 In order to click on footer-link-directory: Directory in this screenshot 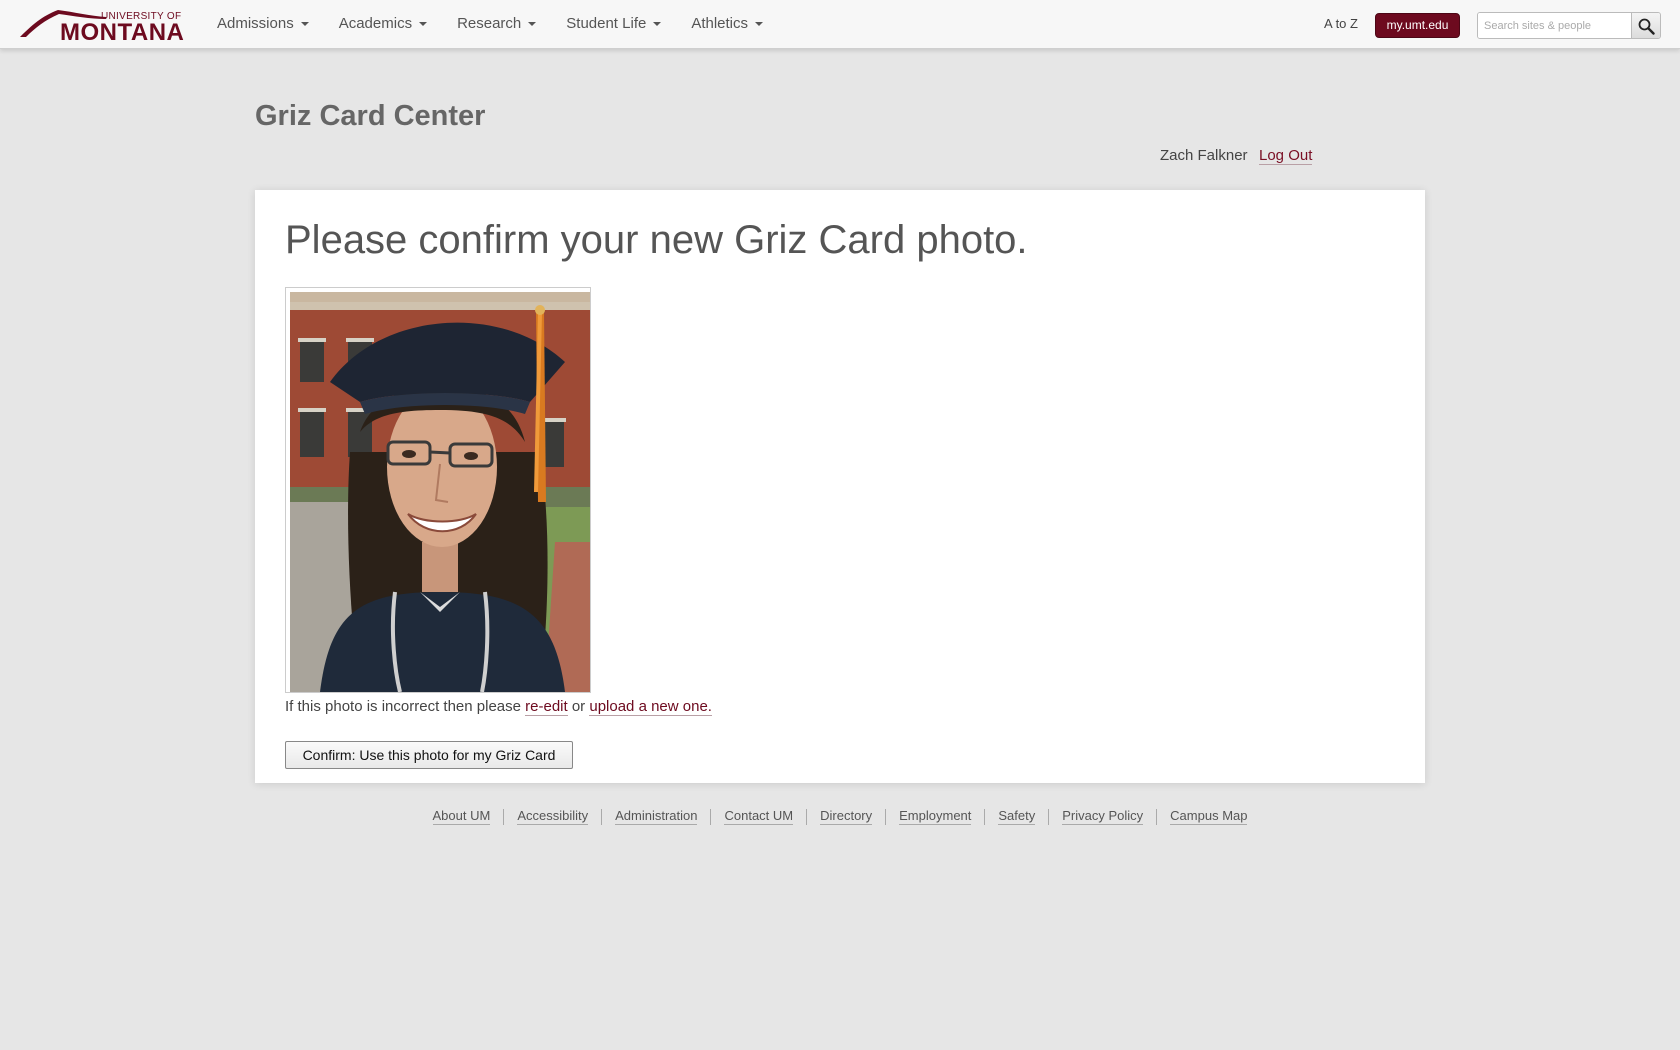, I will do `click(846, 816)`.